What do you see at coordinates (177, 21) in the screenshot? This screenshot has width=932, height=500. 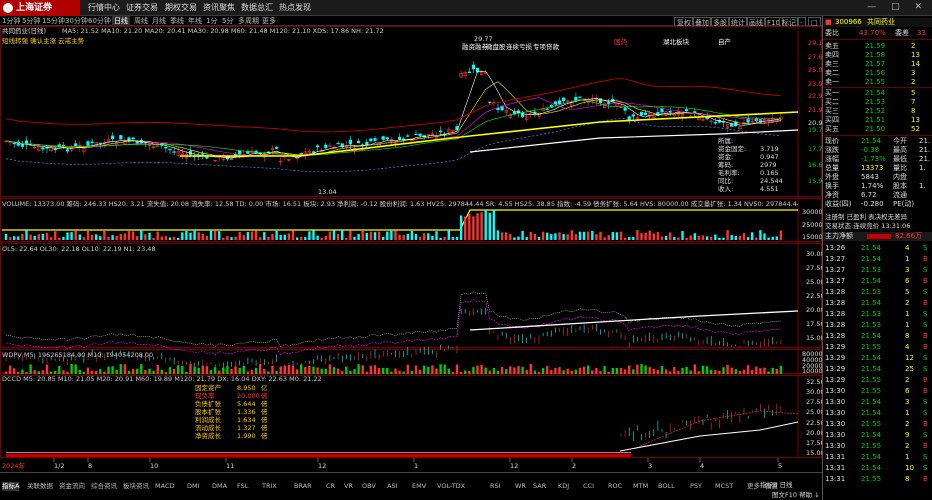 I see `period-quarter: 季线` at bounding box center [177, 21].